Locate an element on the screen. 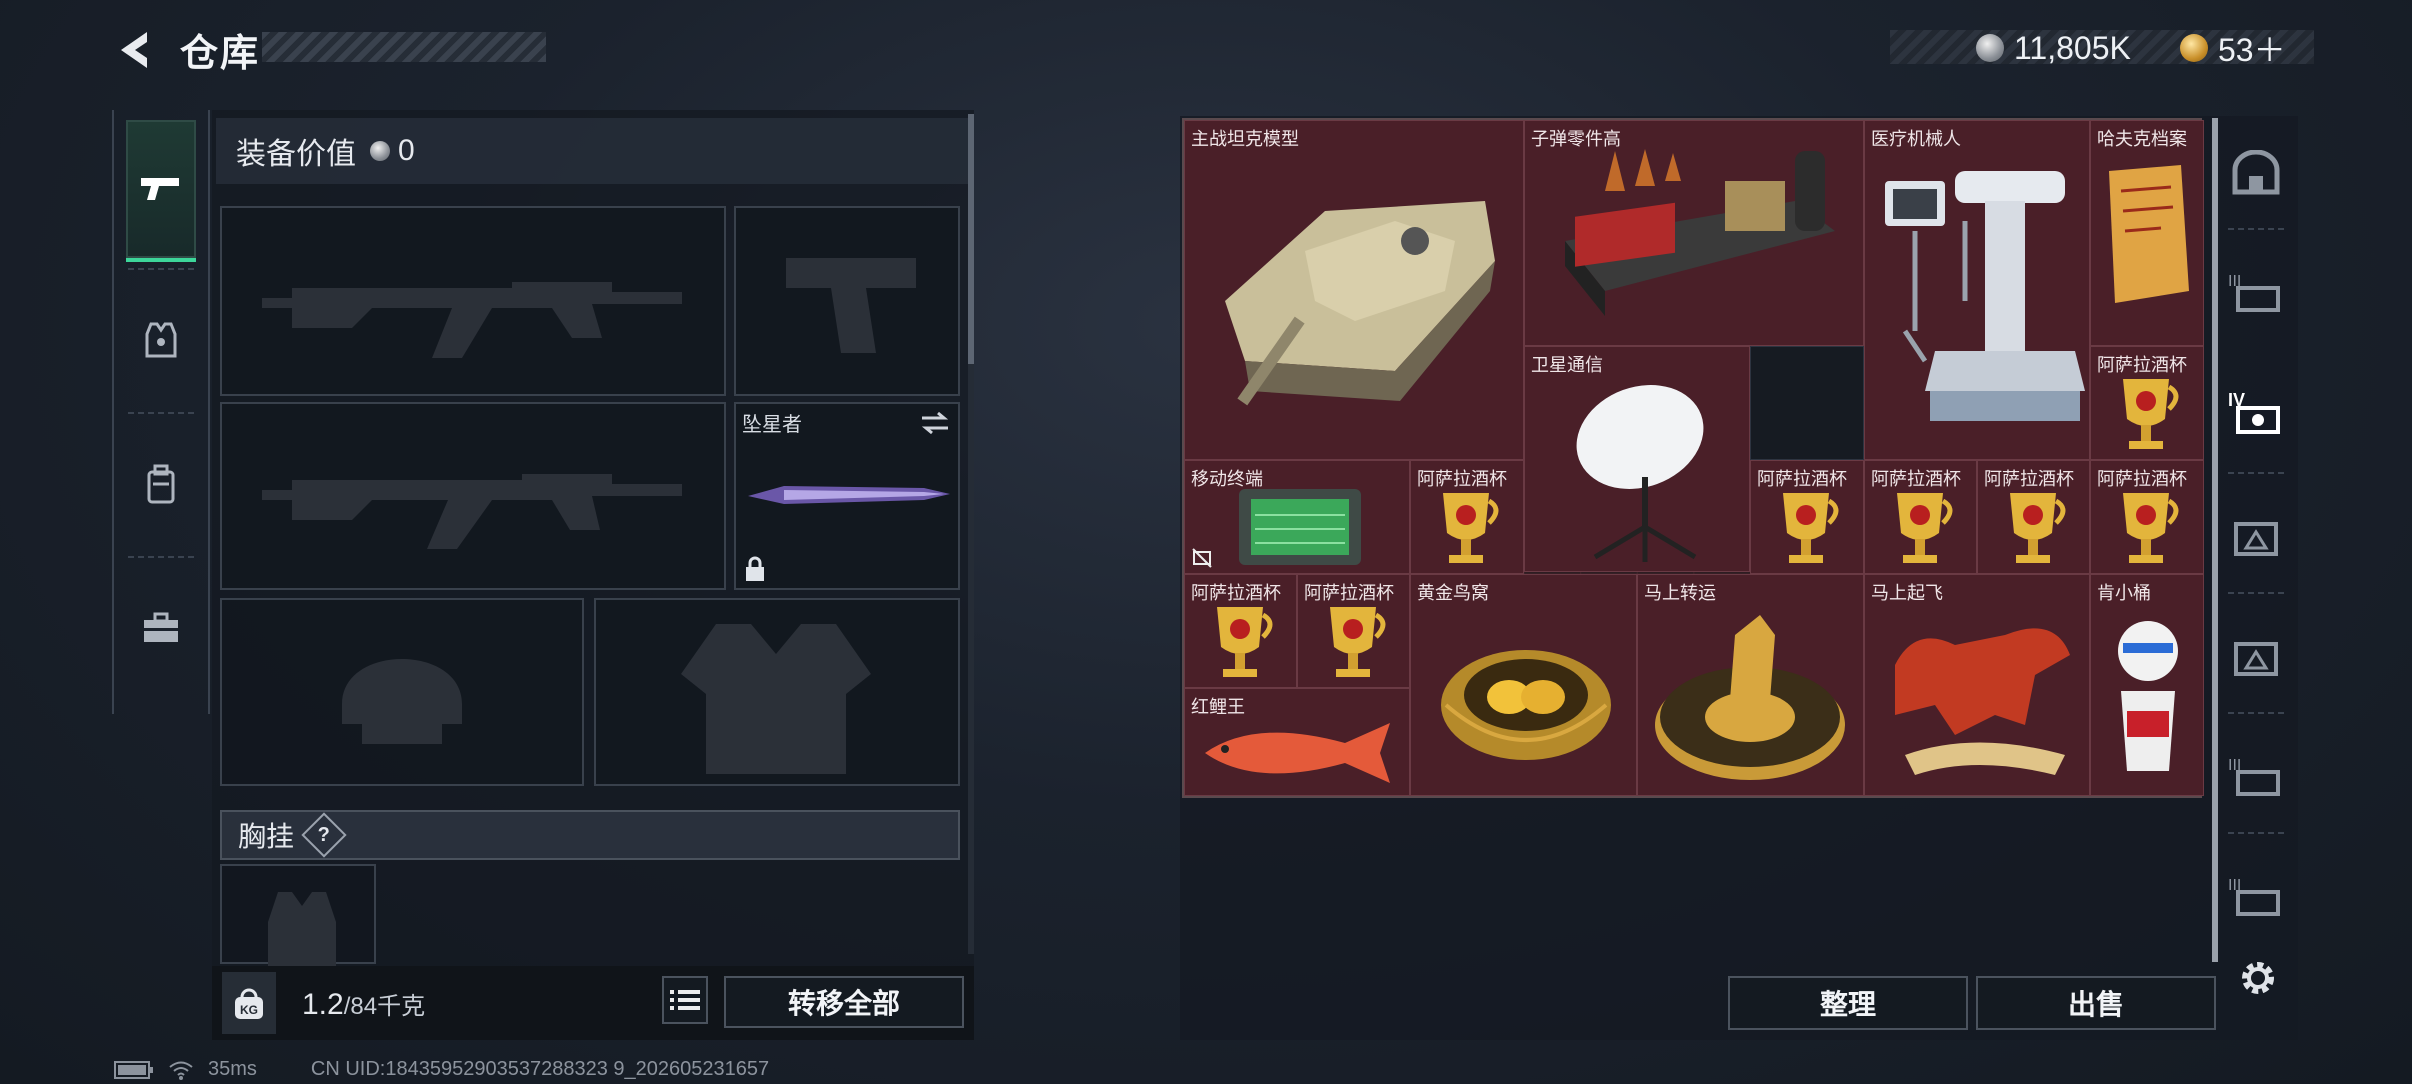  medical-robot-icon is located at coordinates (1985, 296).